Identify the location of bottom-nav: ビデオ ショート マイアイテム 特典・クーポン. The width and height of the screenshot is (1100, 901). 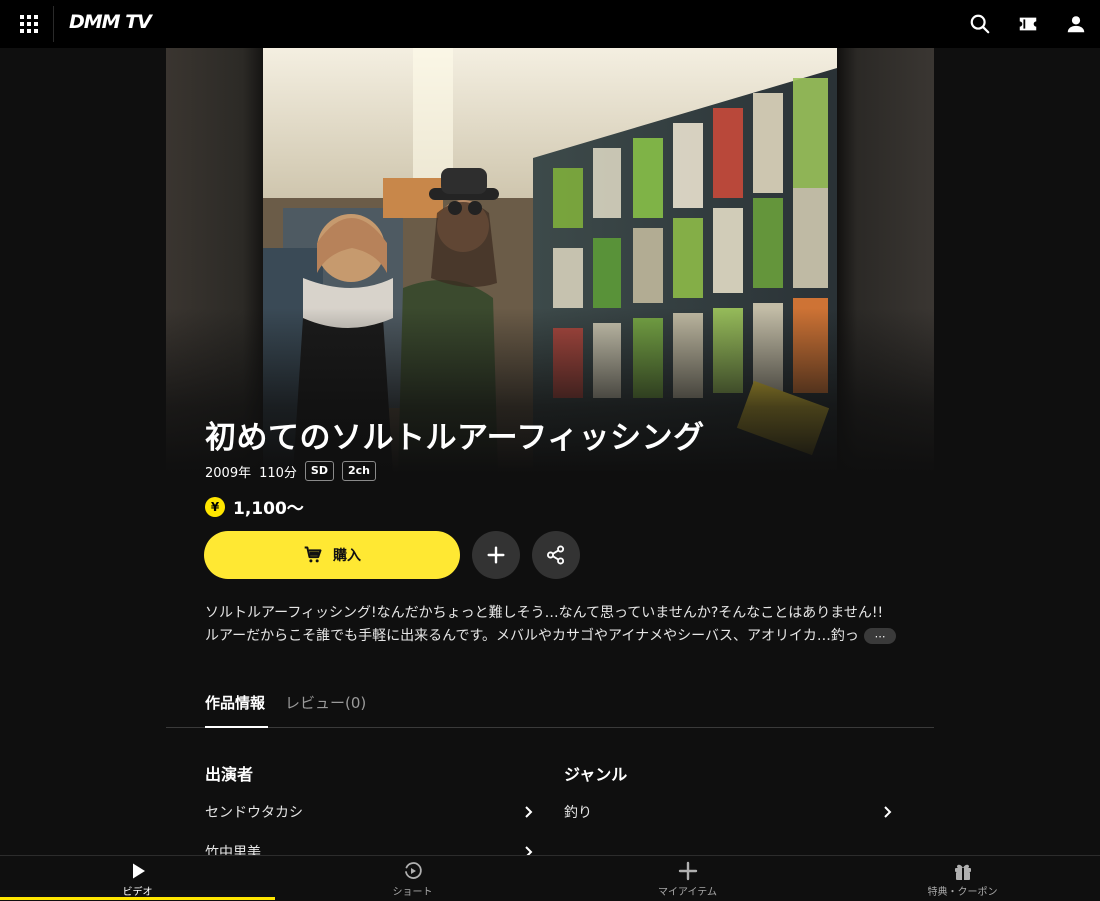
(550, 877).